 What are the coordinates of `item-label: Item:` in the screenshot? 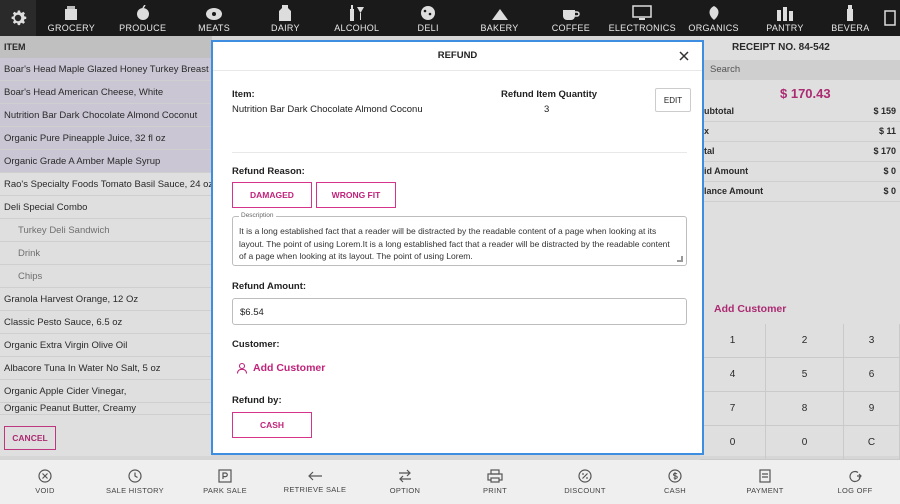 It's located at (243, 94).